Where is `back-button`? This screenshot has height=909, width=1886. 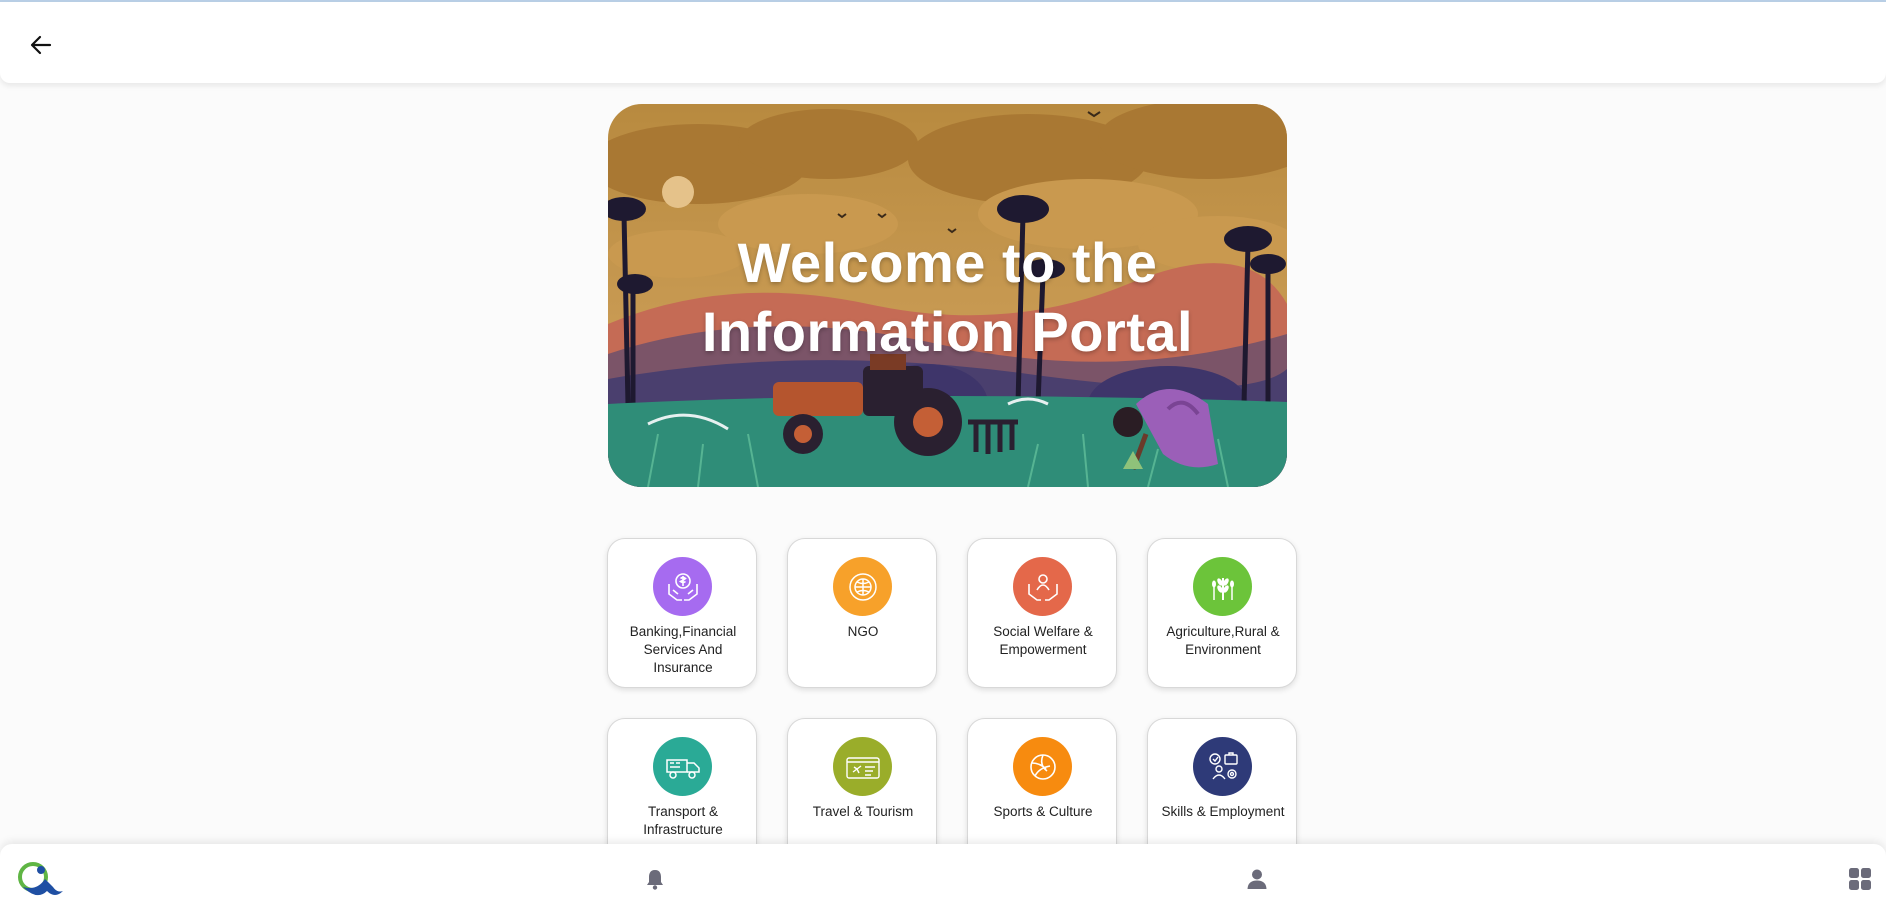 back-button is located at coordinates (41, 45).